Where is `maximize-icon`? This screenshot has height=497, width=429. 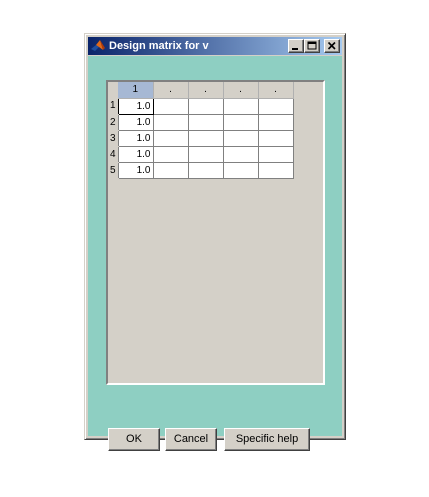 maximize-icon is located at coordinates (312, 45).